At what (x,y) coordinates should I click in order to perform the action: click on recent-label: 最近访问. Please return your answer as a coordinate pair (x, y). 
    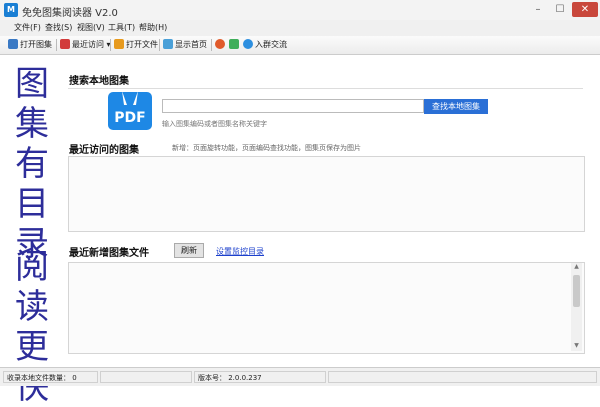
    Looking at the image, I should click on (88, 44).